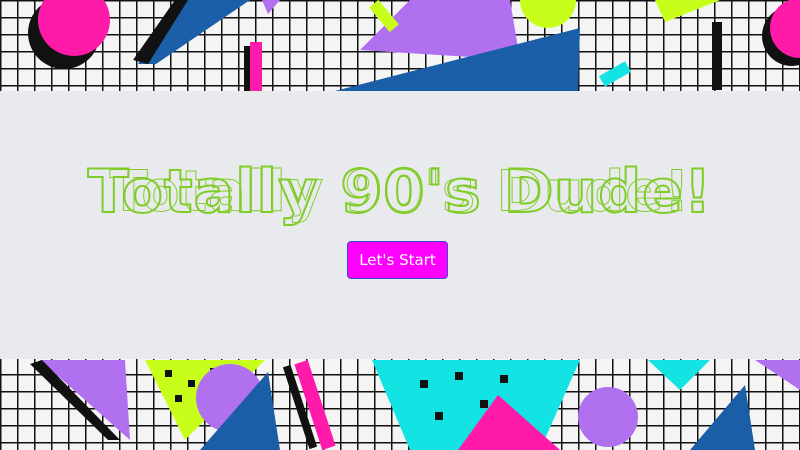 This screenshot has width=800, height=450. What do you see at coordinates (687, 11) in the screenshot?
I see `lime-triangle` at bounding box center [687, 11].